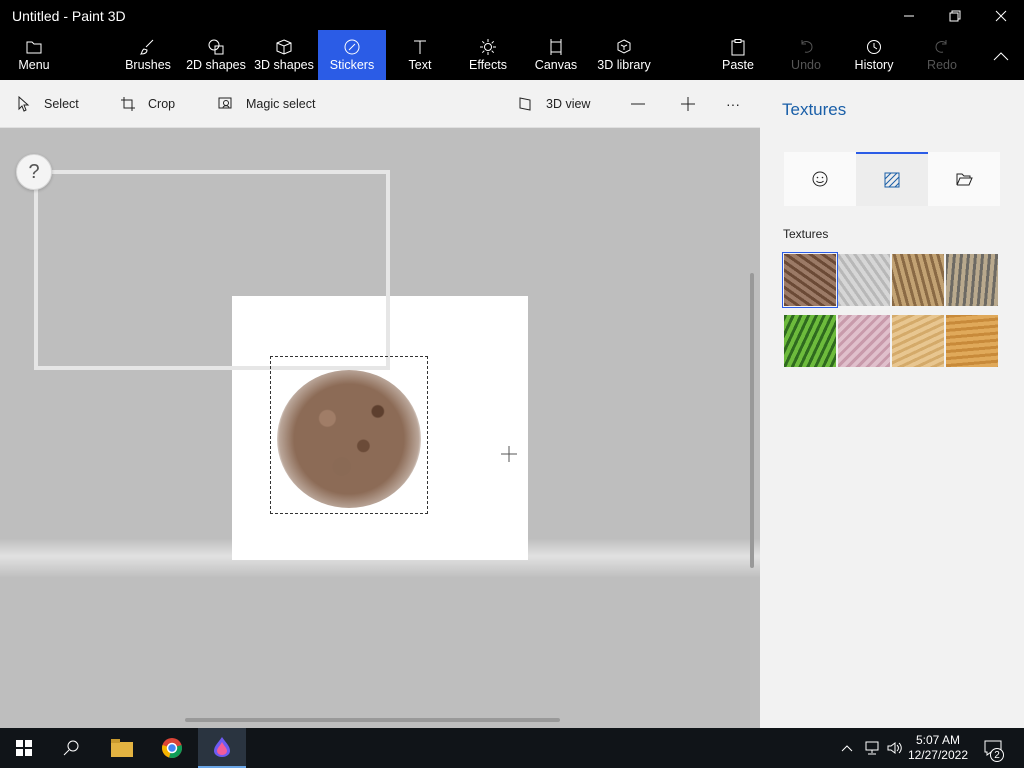 The image size is (1024, 768). I want to click on search-icon, so click(71, 748).